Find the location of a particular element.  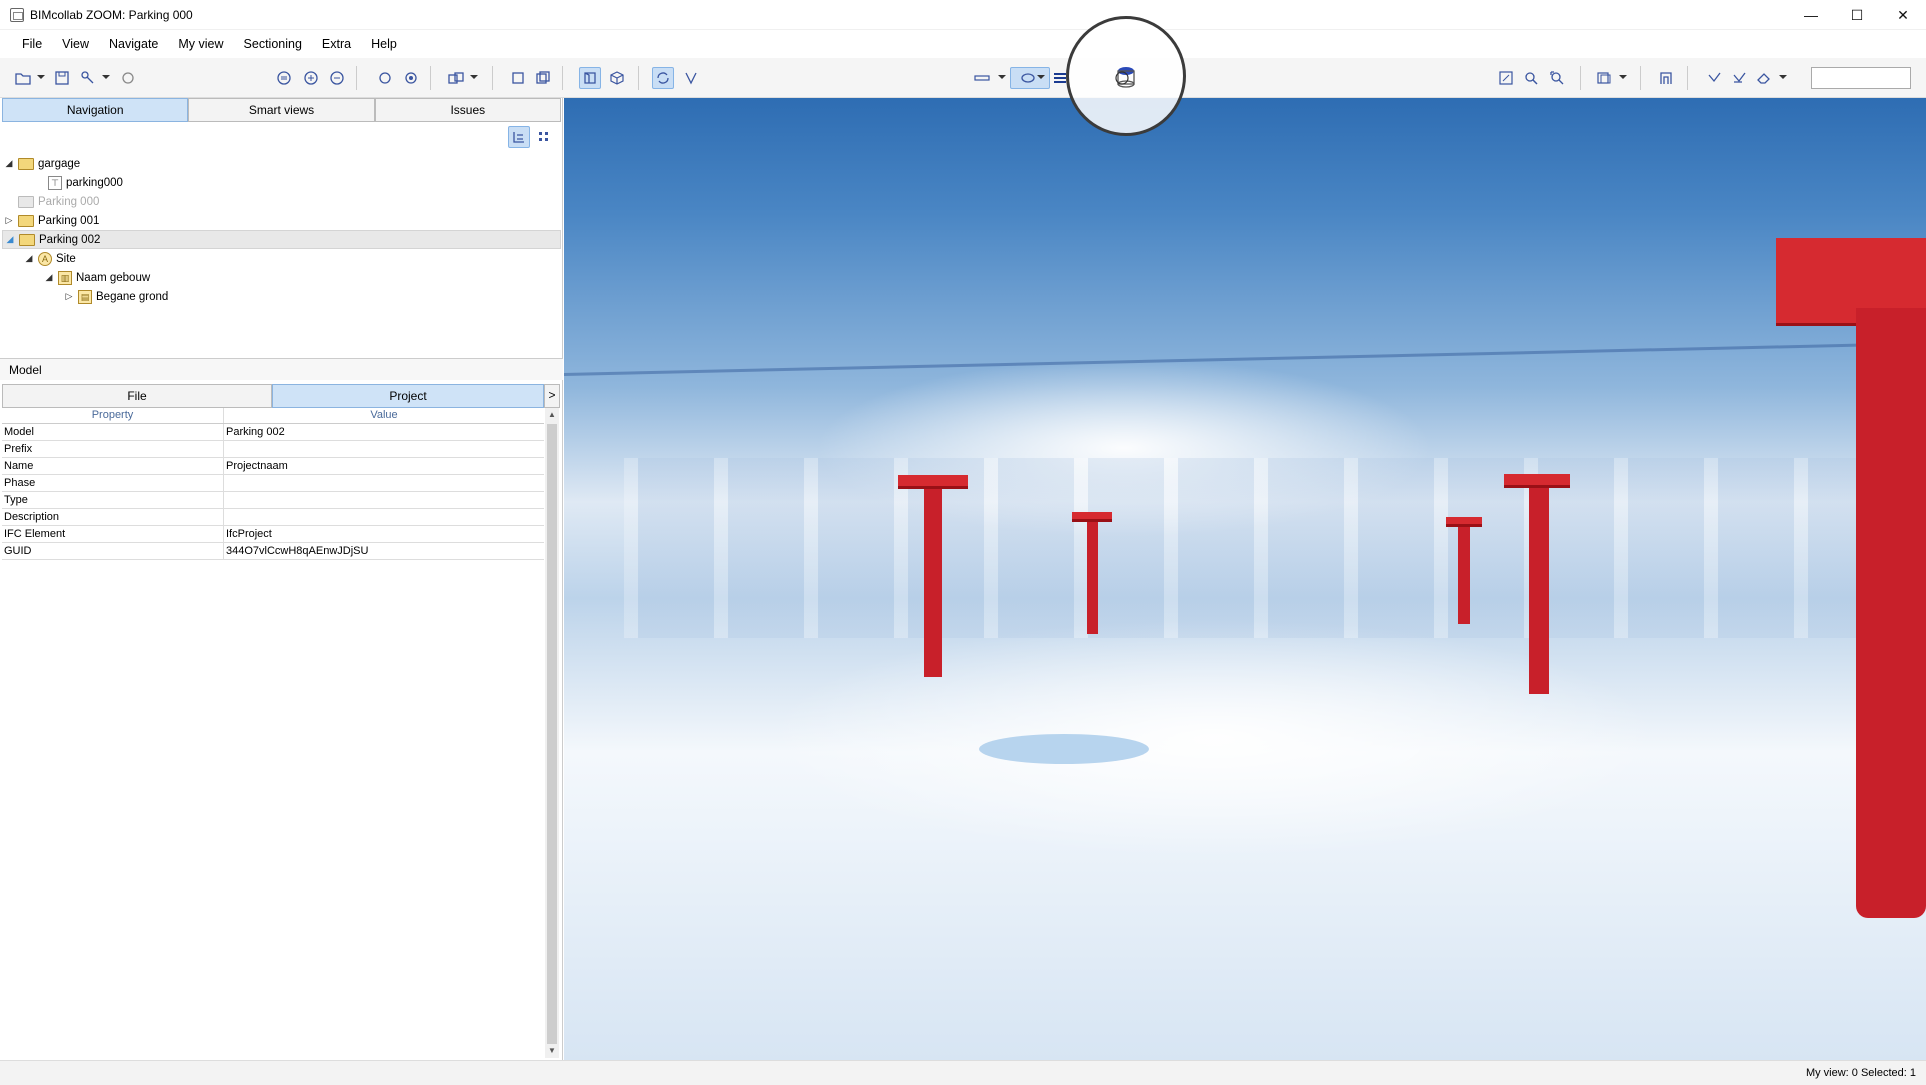

tree-item-parking-000: Parking 000 is located at coordinates (281, 201).